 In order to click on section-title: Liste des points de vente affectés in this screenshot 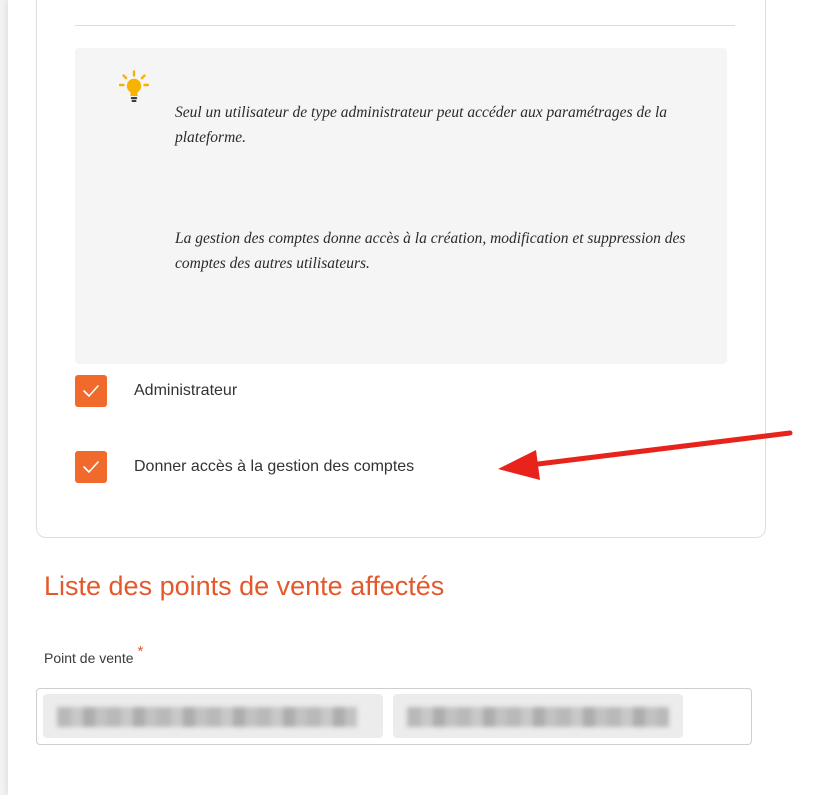, I will do `click(244, 586)`.